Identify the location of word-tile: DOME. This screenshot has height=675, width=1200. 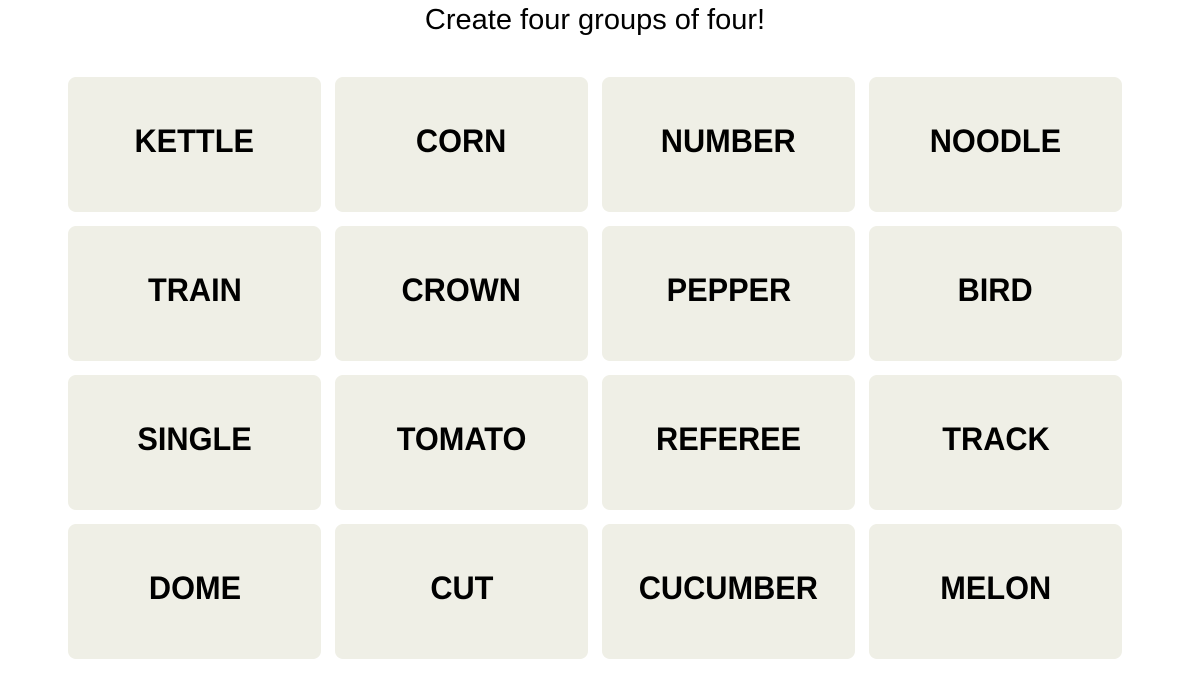
(194, 591).